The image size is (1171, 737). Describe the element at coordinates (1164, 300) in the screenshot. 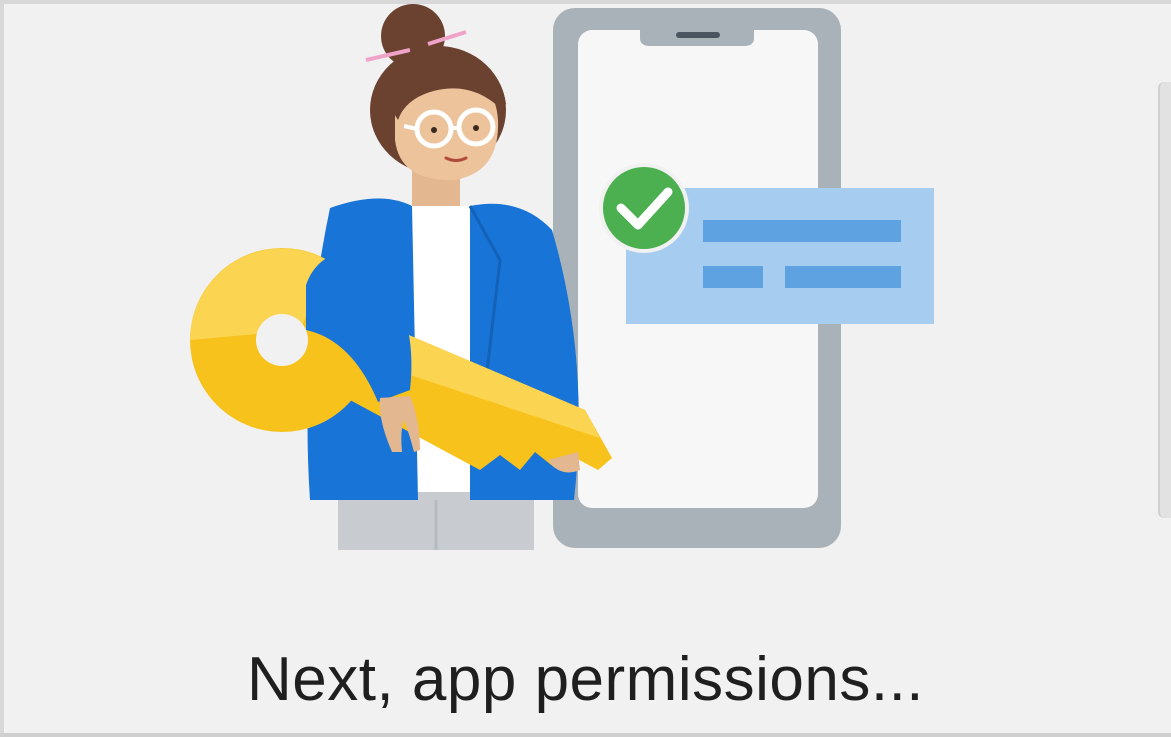

I see `scroll-indicator` at that location.